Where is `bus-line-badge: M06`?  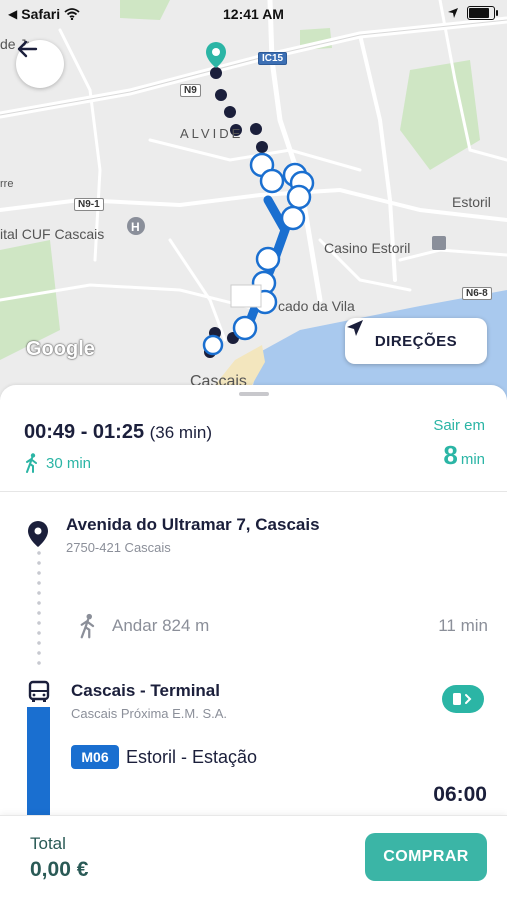
bus-line-badge: M06 is located at coordinates (95, 757).